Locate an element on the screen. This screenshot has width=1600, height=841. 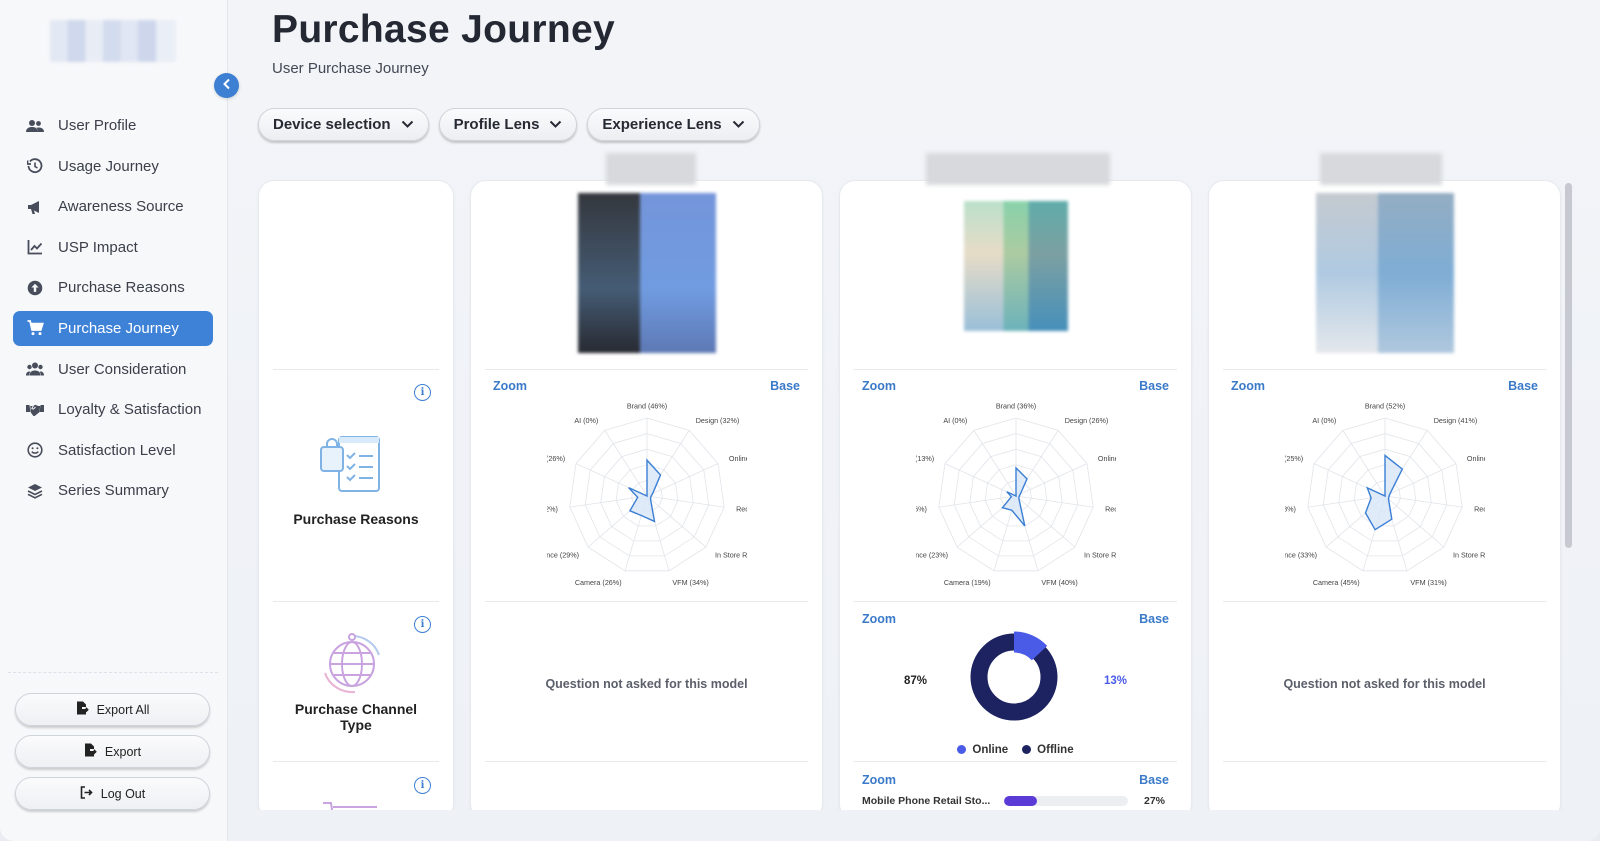
export-label: Export is located at coordinates (123, 751).